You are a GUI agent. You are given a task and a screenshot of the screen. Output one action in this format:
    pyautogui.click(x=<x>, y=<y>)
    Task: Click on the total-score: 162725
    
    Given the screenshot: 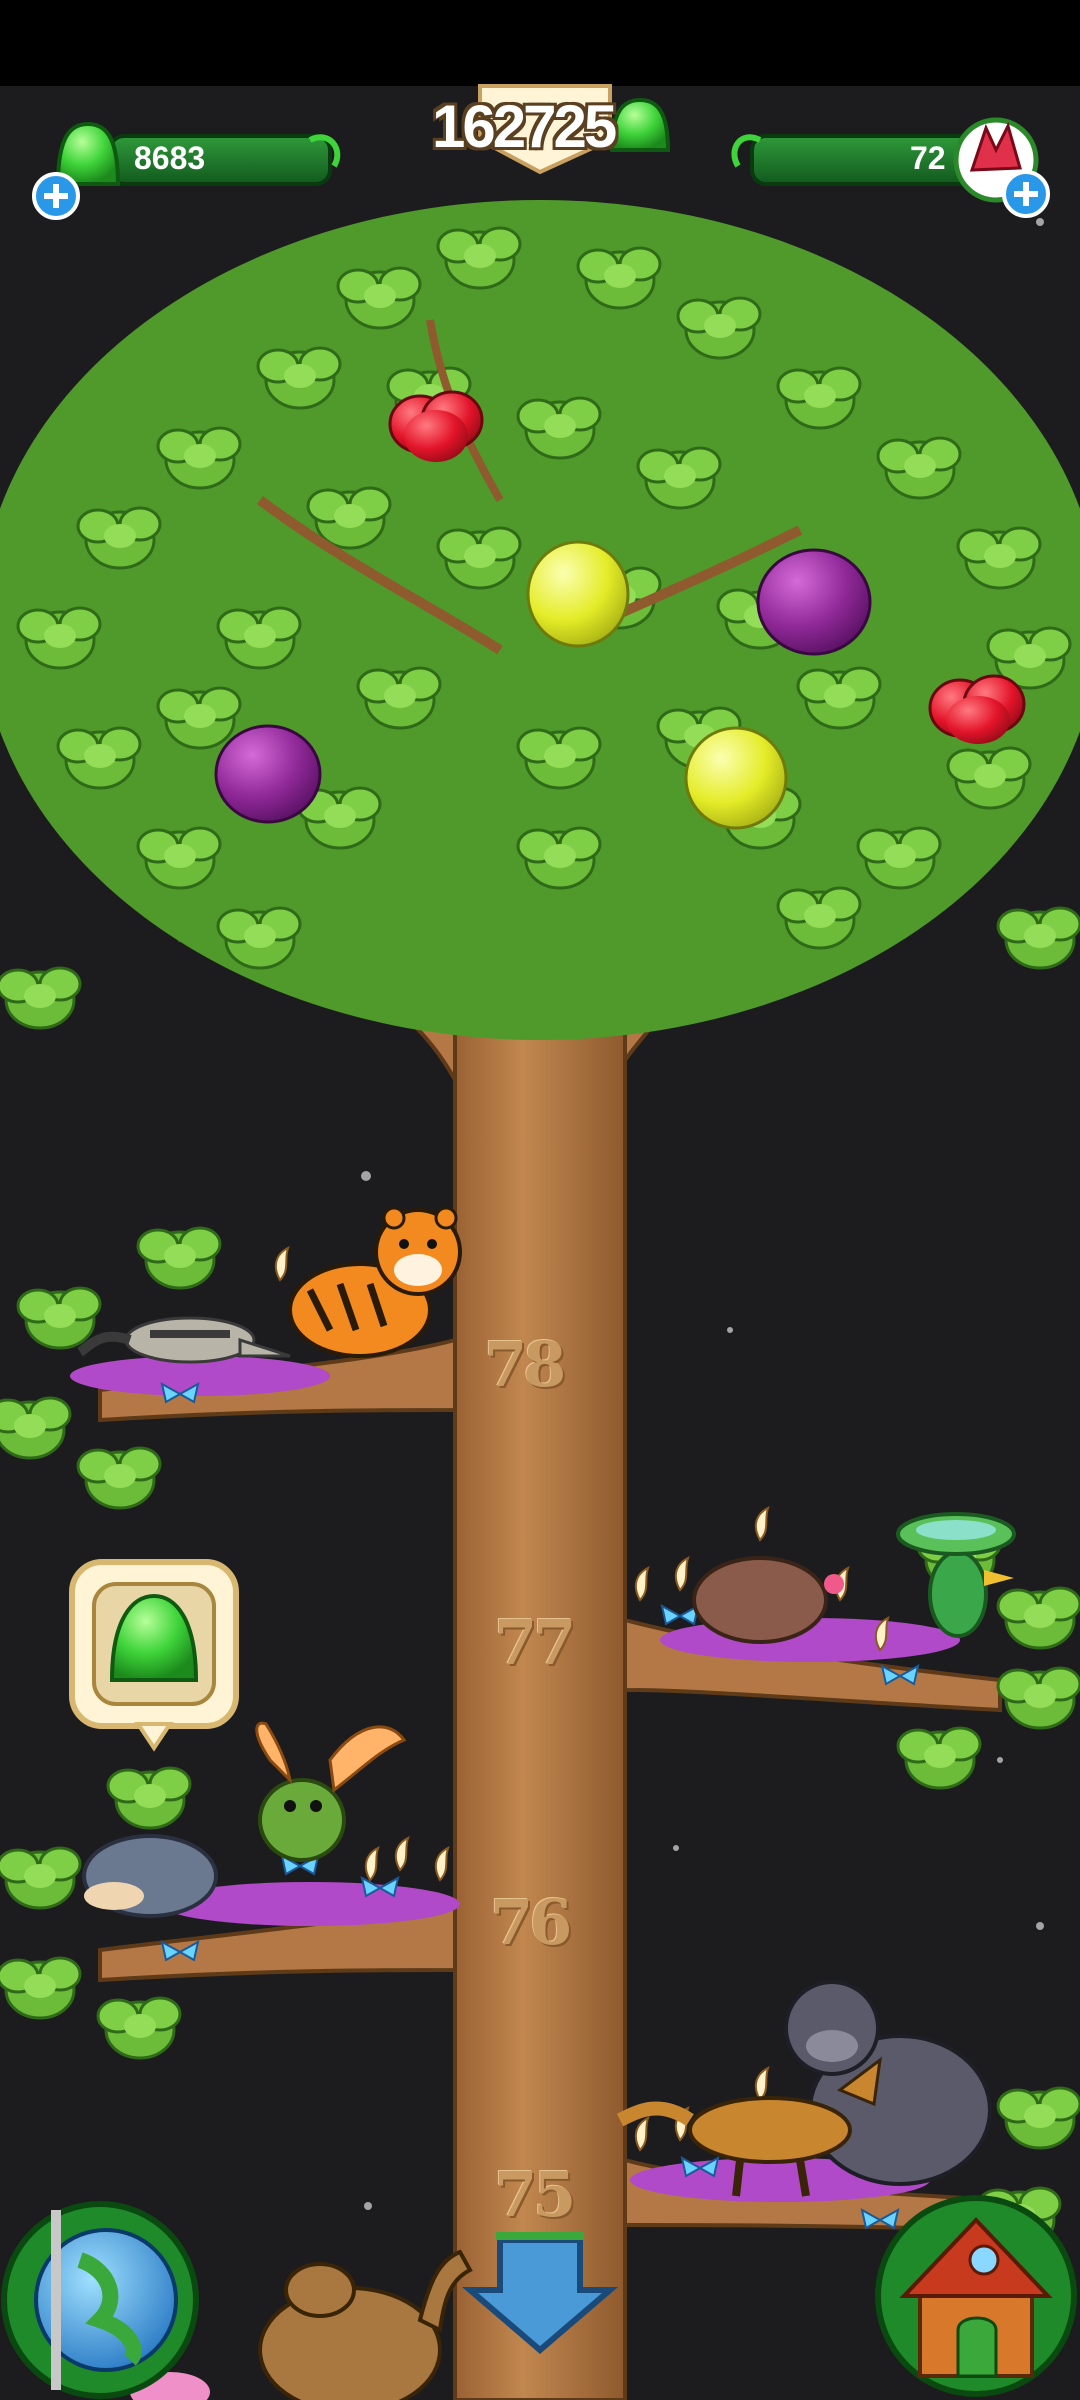 What is the action you would take?
    pyautogui.click(x=524, y=126)
    